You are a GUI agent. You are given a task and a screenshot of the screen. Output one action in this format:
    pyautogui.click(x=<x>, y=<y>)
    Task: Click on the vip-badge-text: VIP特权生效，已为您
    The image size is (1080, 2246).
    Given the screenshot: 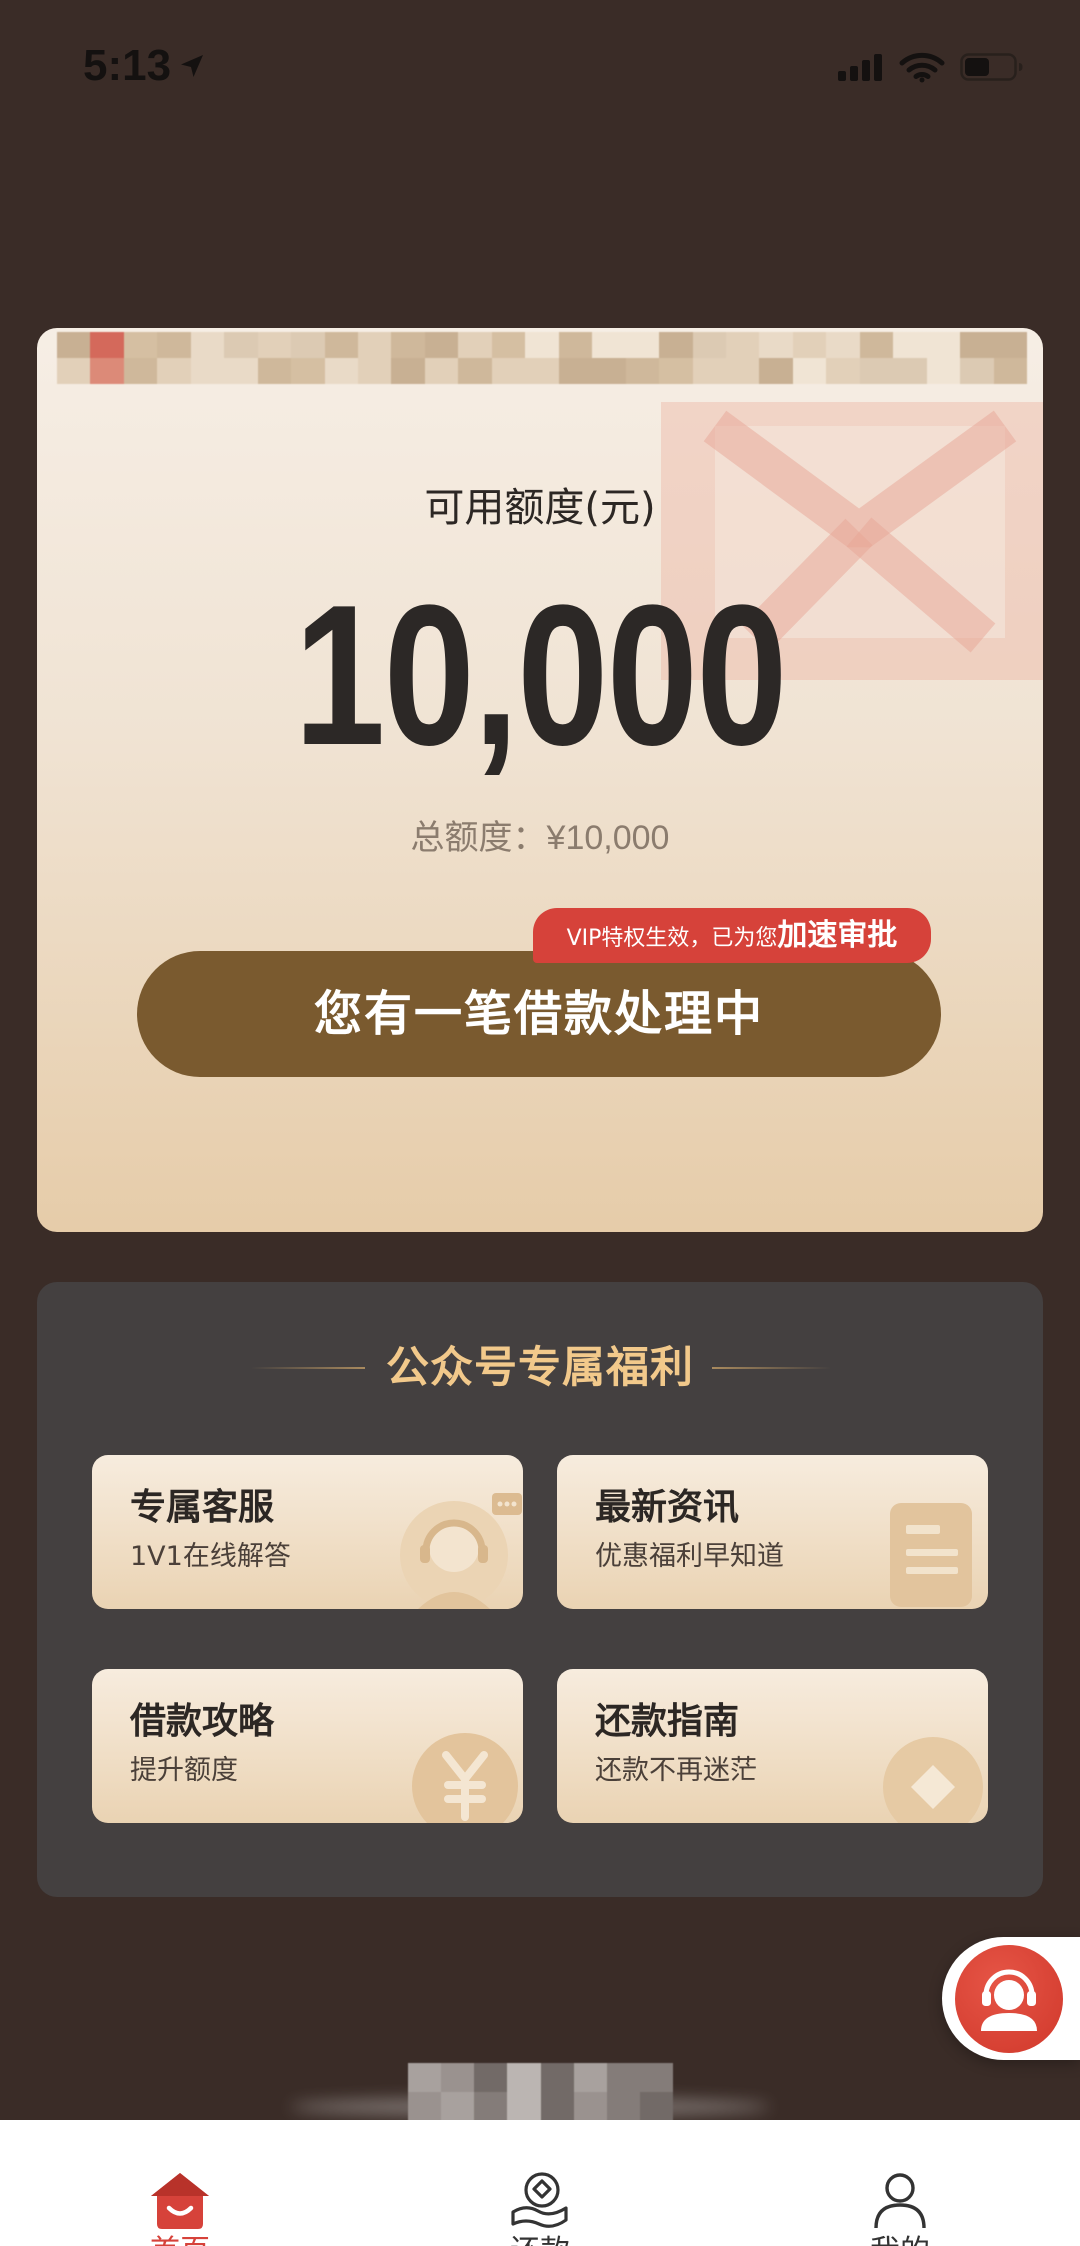 What is the action you would take?
    pyautogui.click(x=672, y=938)
    